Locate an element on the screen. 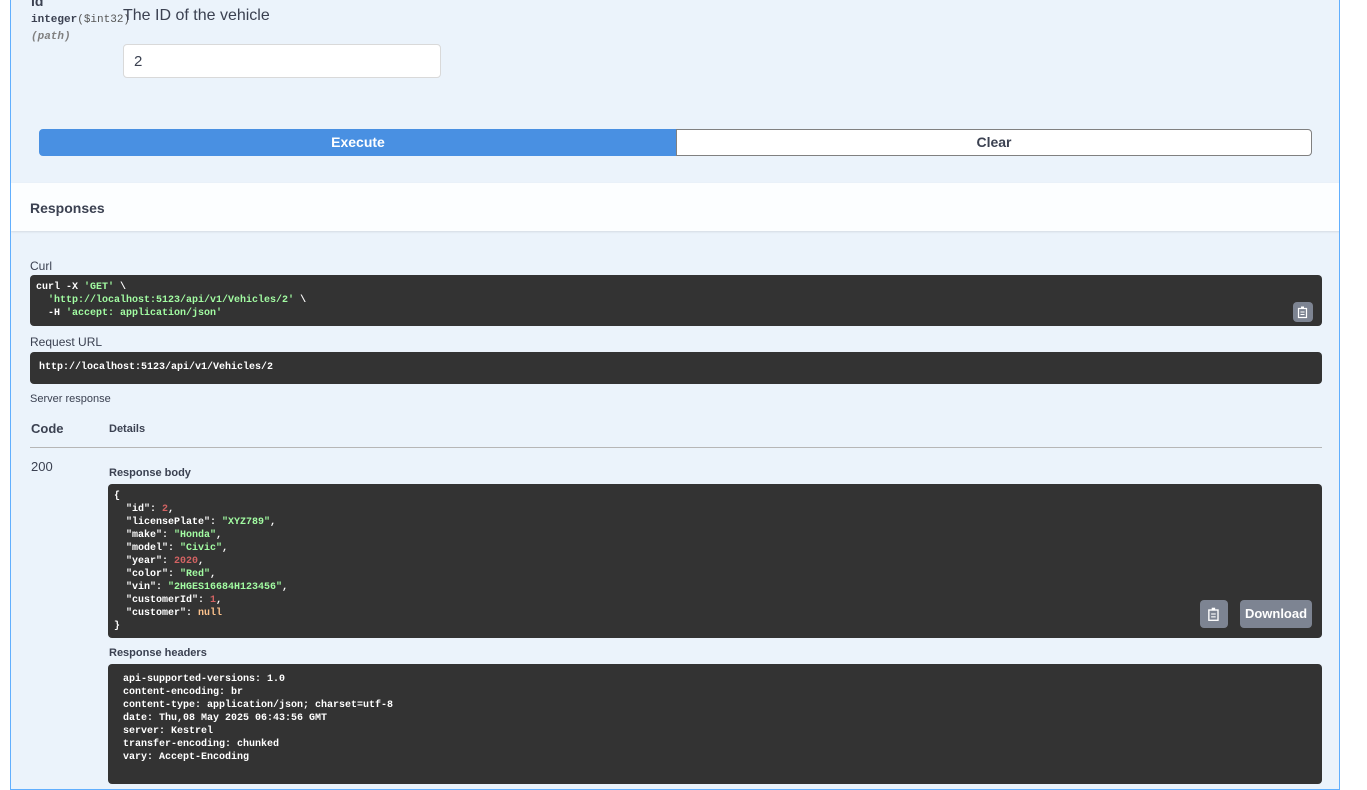  responses-header: Responses is located at coordinates (675, 207).